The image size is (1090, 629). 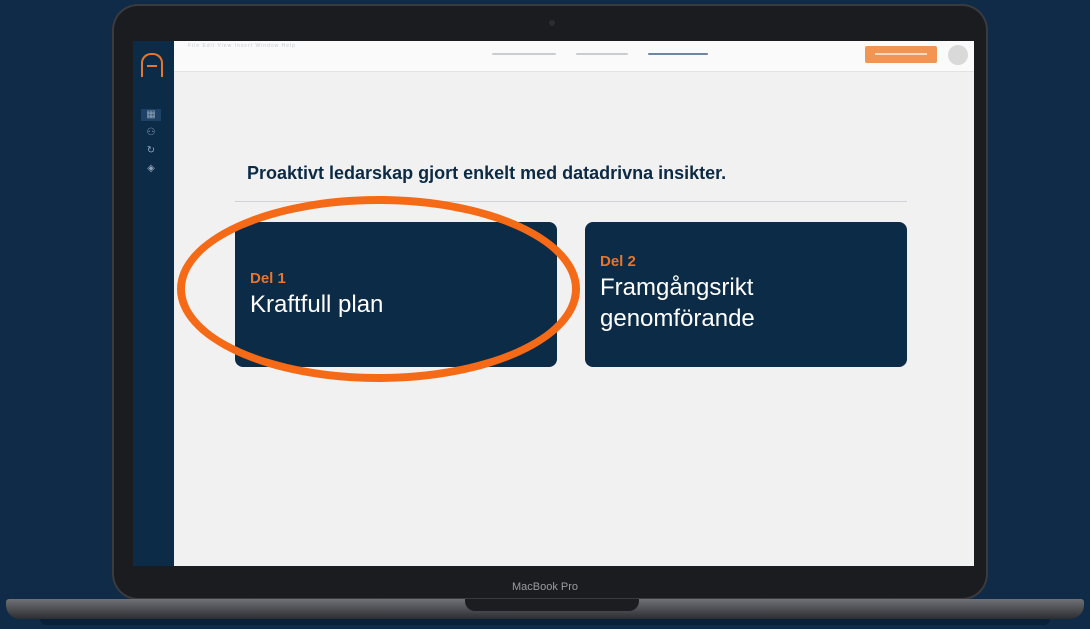 What do you see at coordinates (396, 294) in the screenshot?
I see `card-part-1: Del 1 Kraftfull plan` at bounding box center [396, 294].